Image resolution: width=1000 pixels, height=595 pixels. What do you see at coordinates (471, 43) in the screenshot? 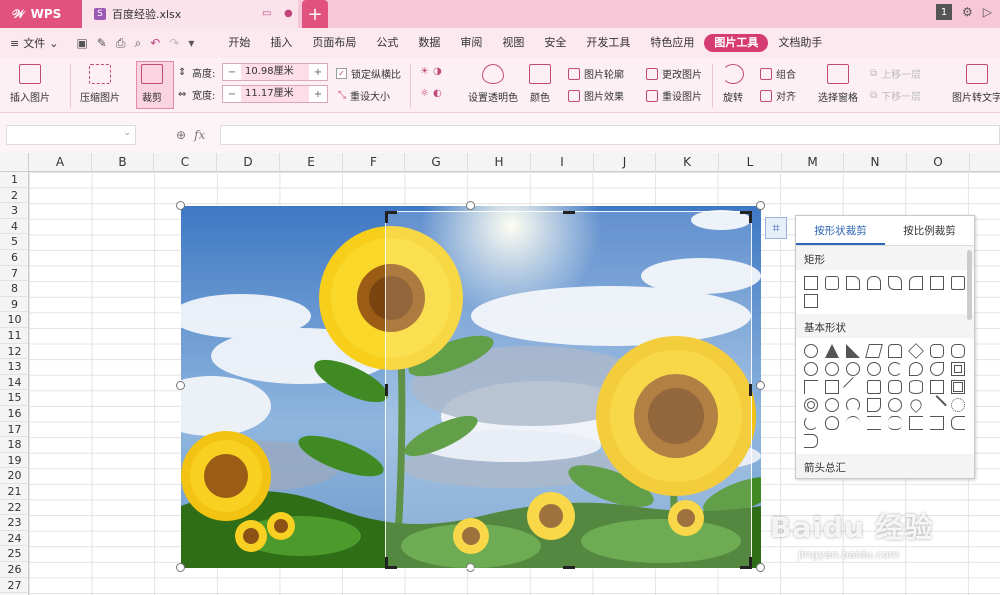
I see `tab-review: 审阅` at bounding box center [471, 43].